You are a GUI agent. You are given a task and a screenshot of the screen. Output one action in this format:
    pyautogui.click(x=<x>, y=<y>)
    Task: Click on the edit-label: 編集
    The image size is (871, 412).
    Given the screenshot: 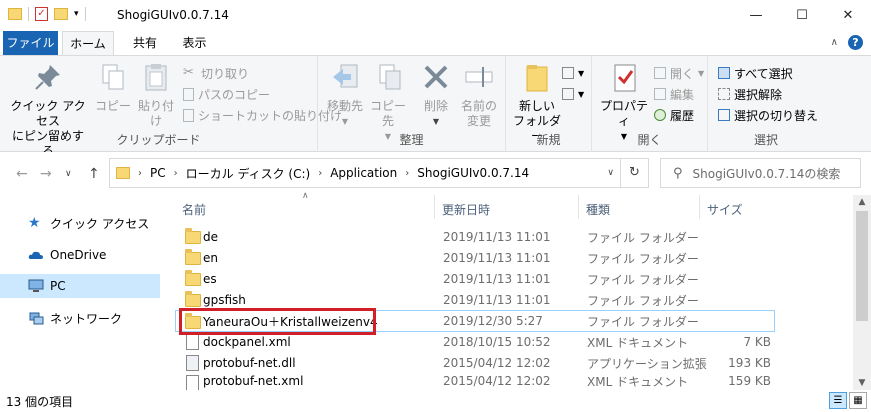 What is the action you would take?
    pyautogui.click(x=682, y=94)
    